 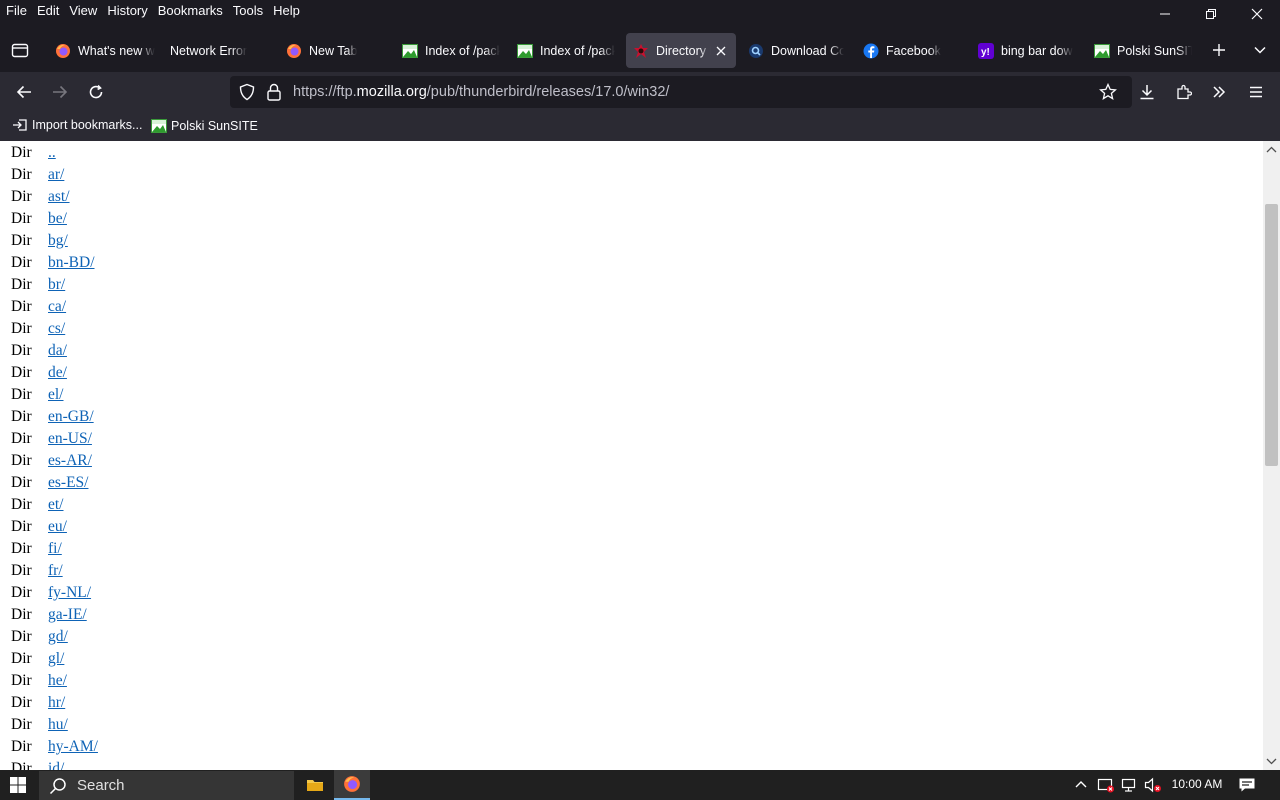 I want to click on chevron-down-icon, so click(x=1260, y=50).